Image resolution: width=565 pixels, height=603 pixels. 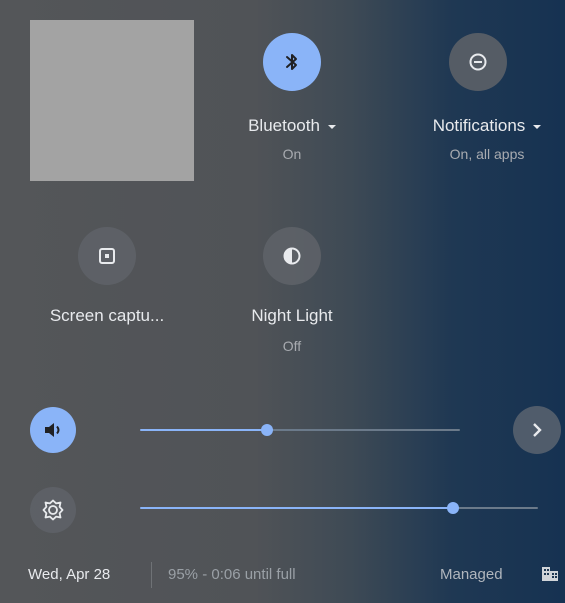 I want to click on footer-divider, so click(x=151, y=575).